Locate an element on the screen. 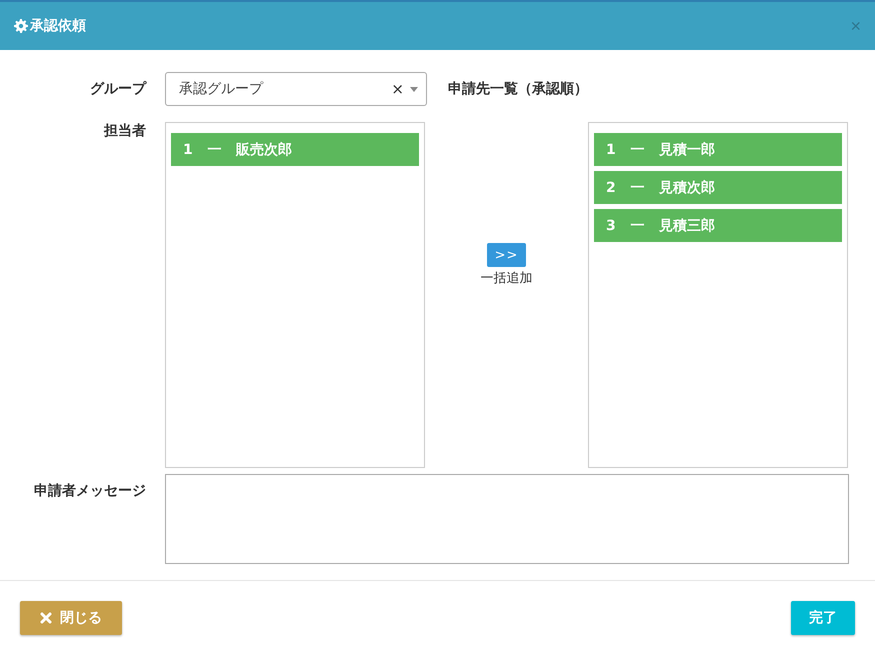  gear-icon is located at coordinates (21, 26).